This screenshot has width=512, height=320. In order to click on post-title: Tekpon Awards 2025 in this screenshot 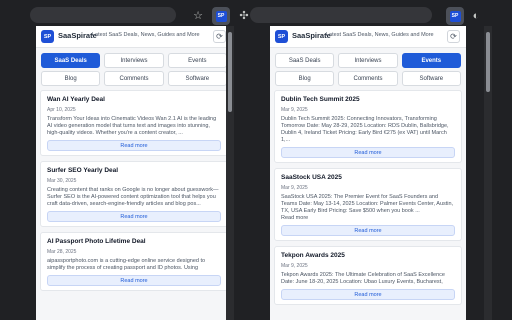, I will do `click(368, 255)`.